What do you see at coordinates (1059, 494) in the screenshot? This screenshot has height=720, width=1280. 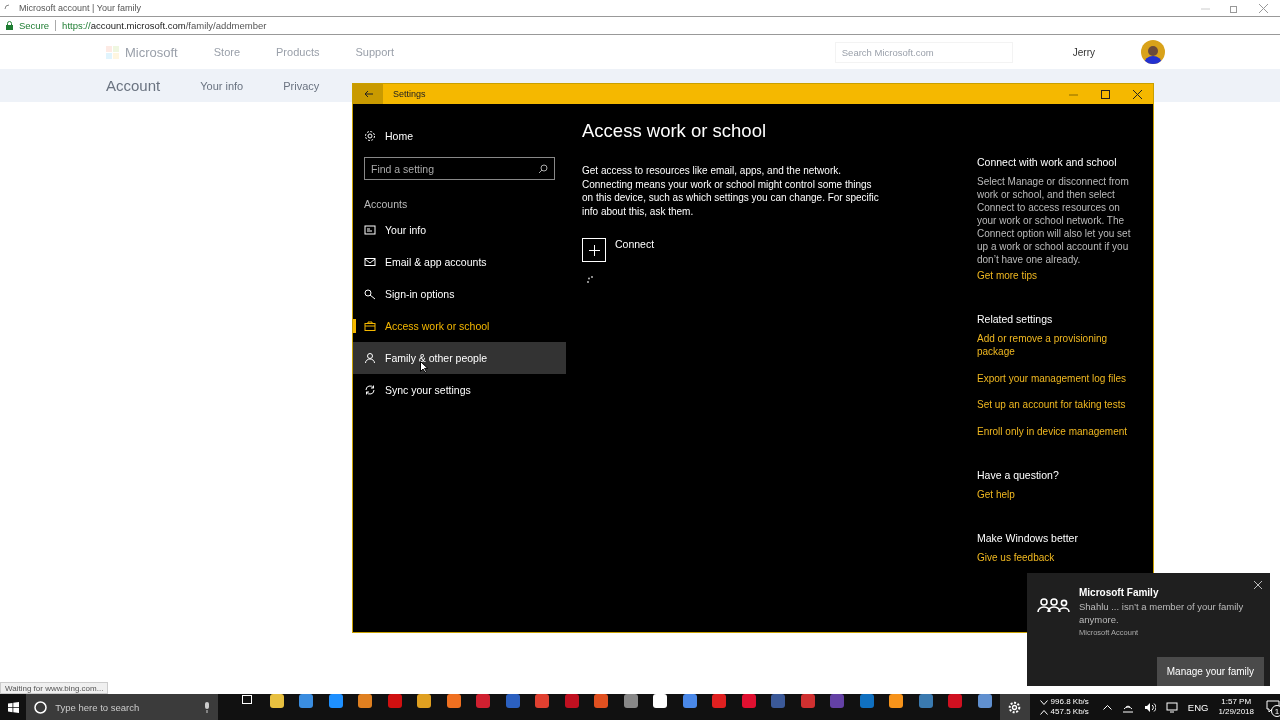 I see `help-link: Get help` at bounding box center [1059, 494].